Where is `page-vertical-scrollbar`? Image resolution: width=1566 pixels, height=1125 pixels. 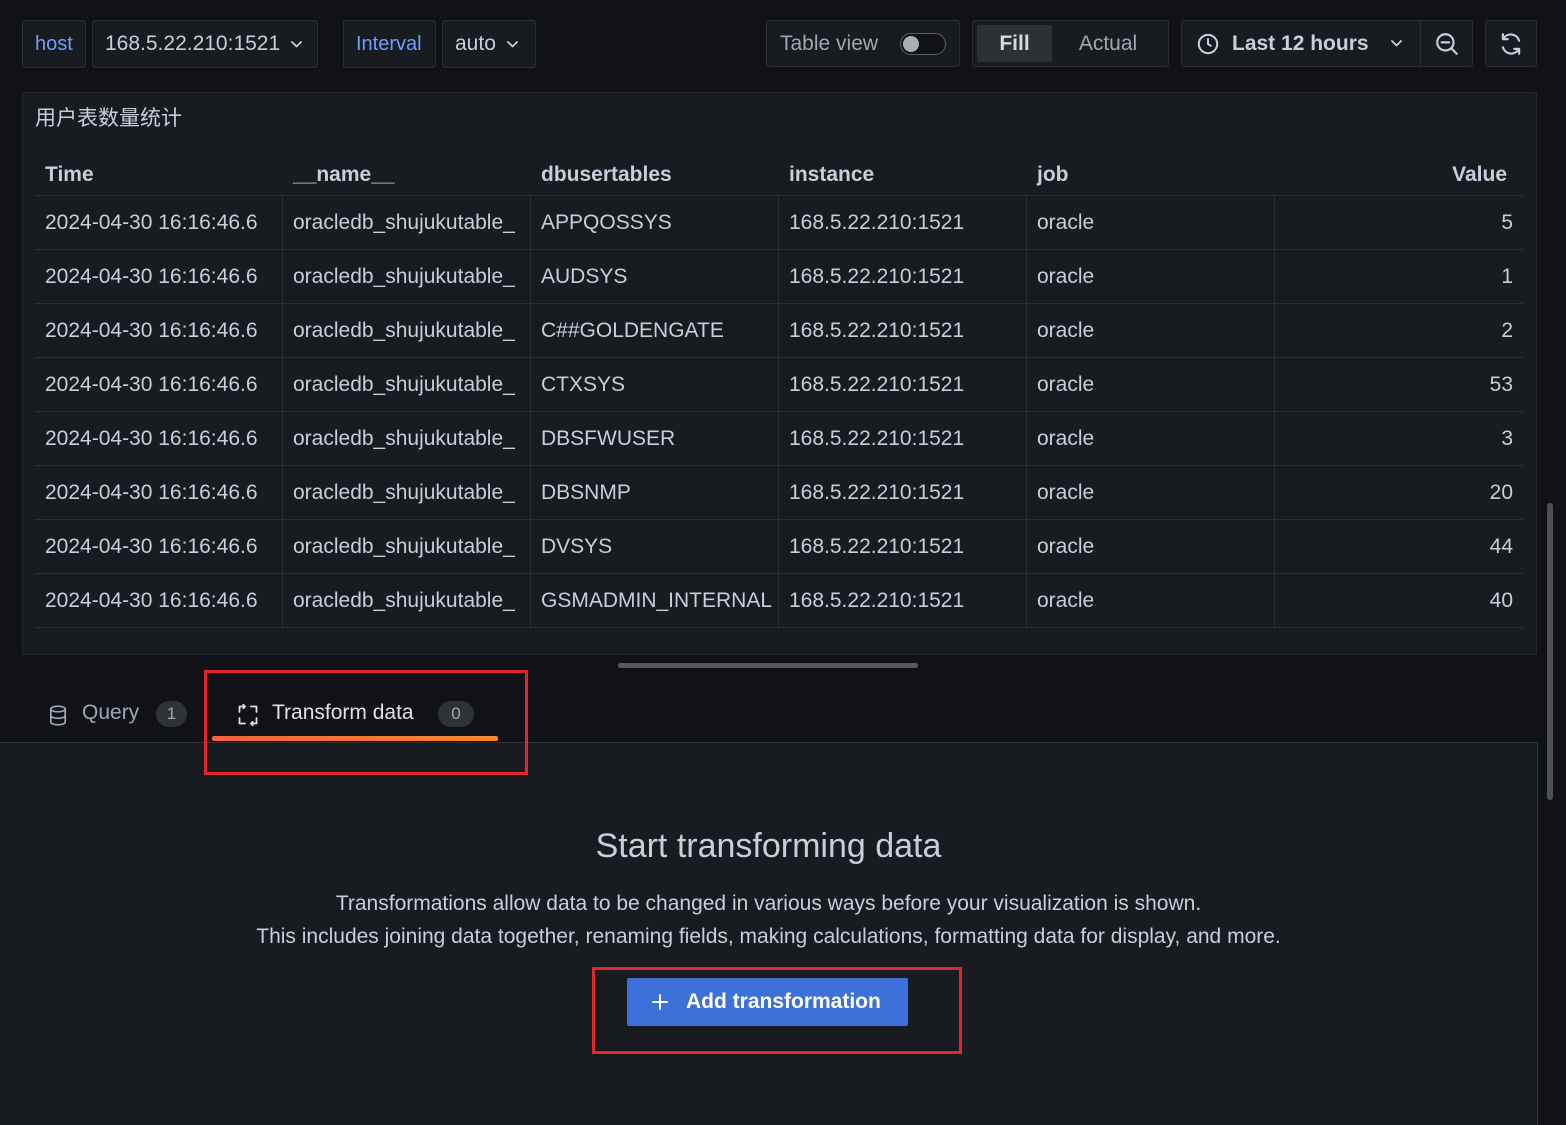
page-vertical-scrollbar is located at coordinates (1550, 651).